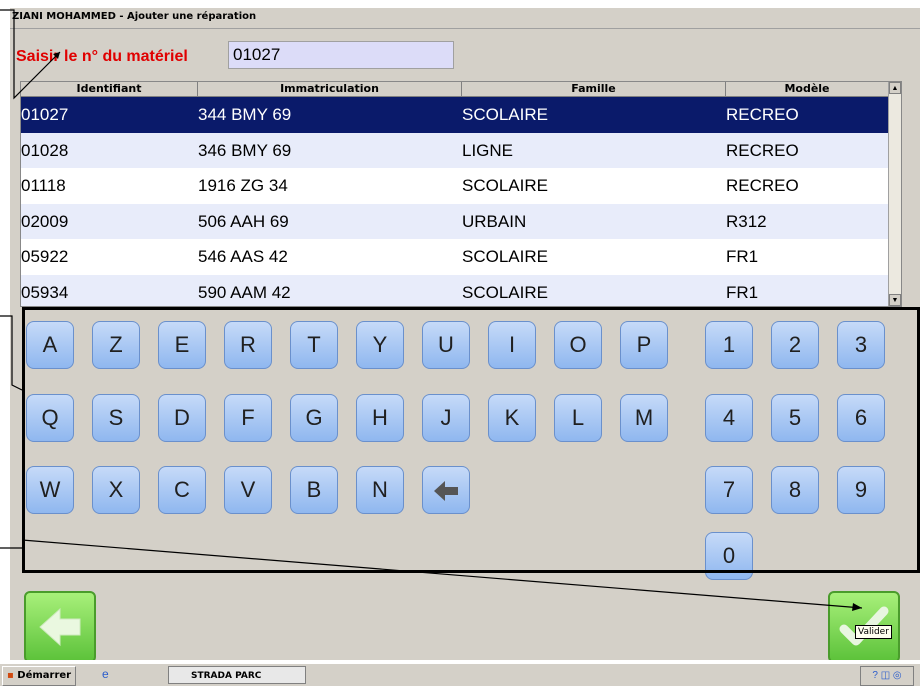 This screenshot has height=686, width=920. What do you see at coordinates (110, 675) in the screenshot?
I see `internet-explorer-icon: e` at bounding box center [110, 675].